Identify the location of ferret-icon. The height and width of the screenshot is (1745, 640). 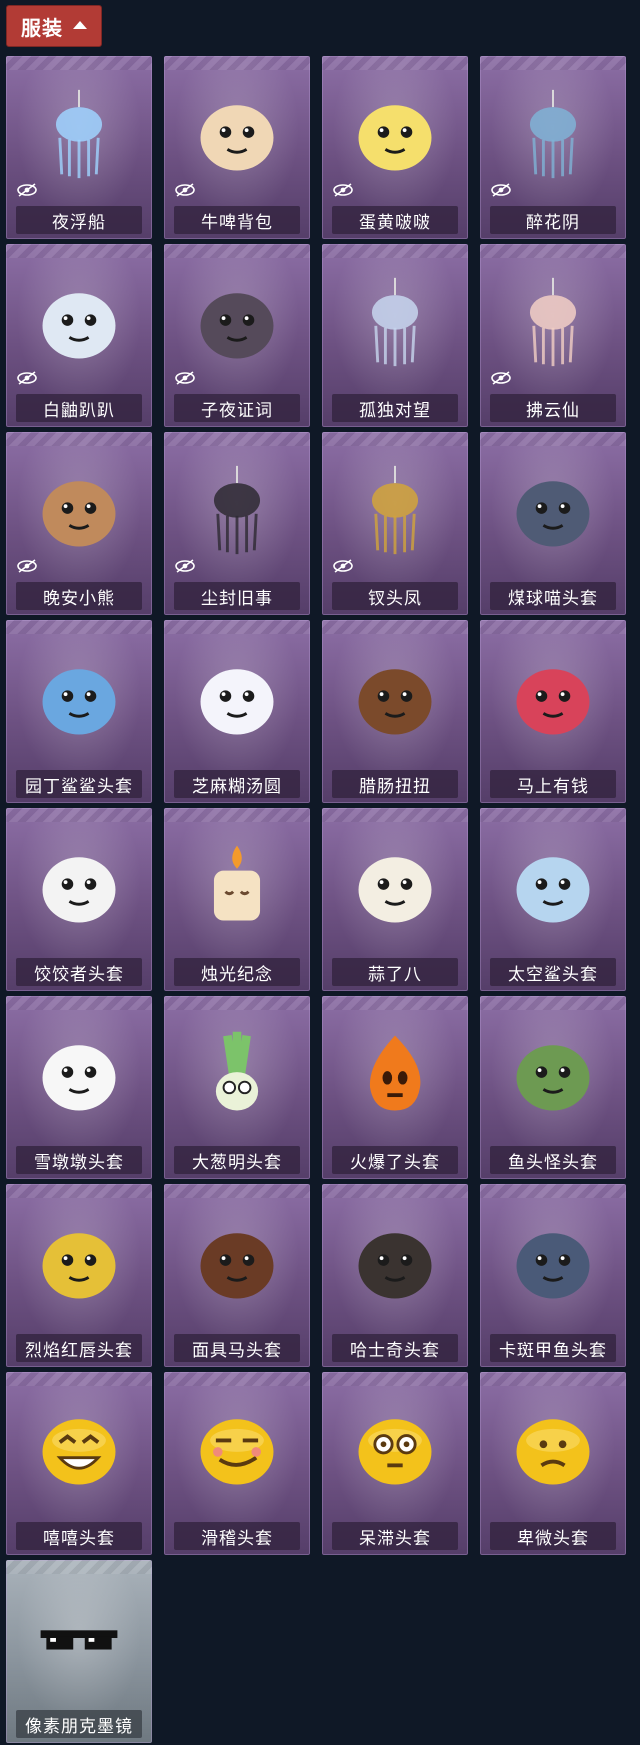
(79, 322).